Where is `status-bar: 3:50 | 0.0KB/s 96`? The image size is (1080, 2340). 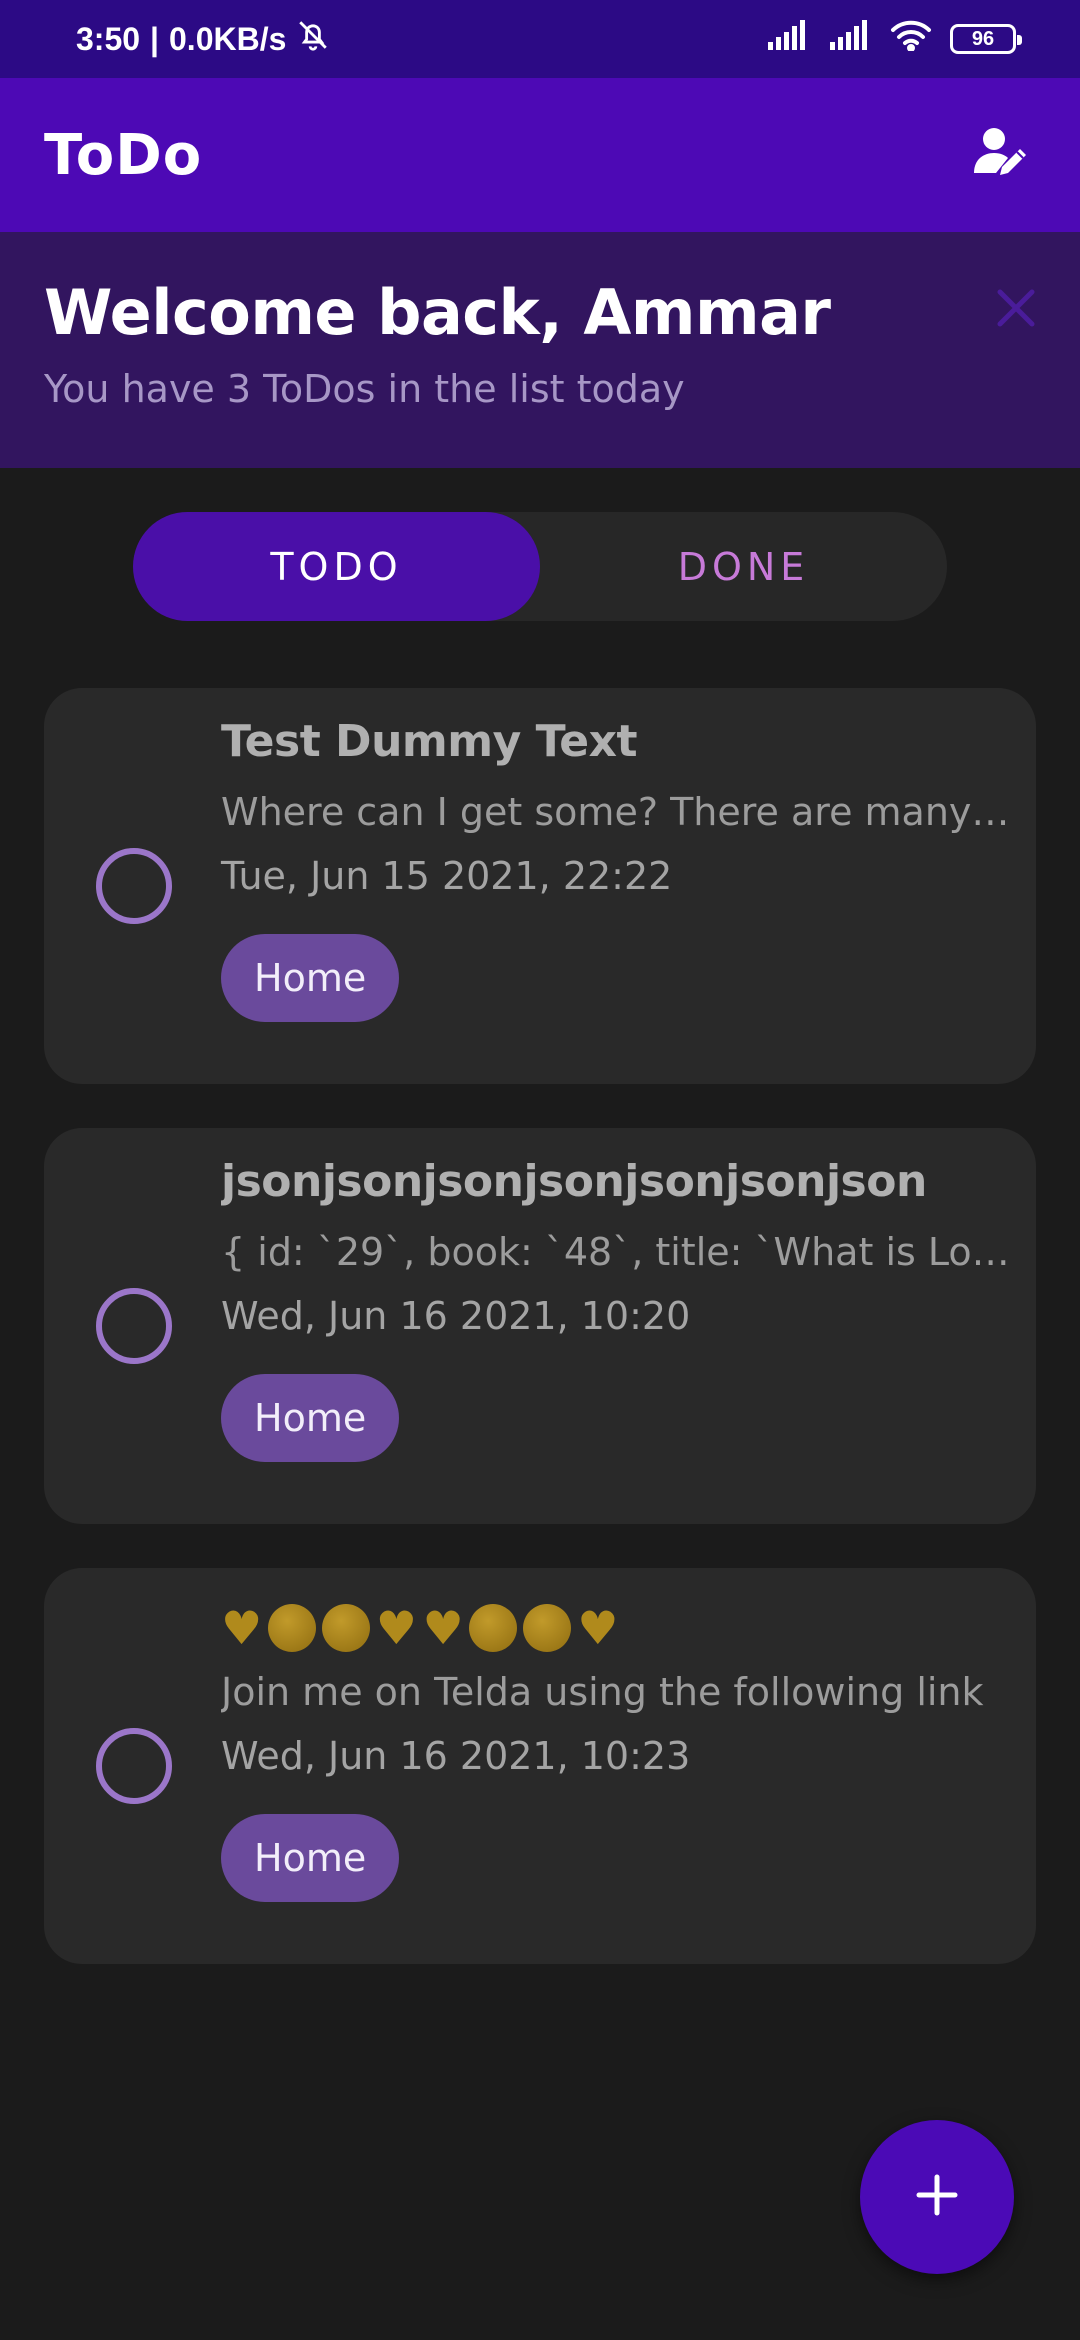
status-bar: 3:50 | 0.0KB/s 96 is located at coordinates (540, 39).